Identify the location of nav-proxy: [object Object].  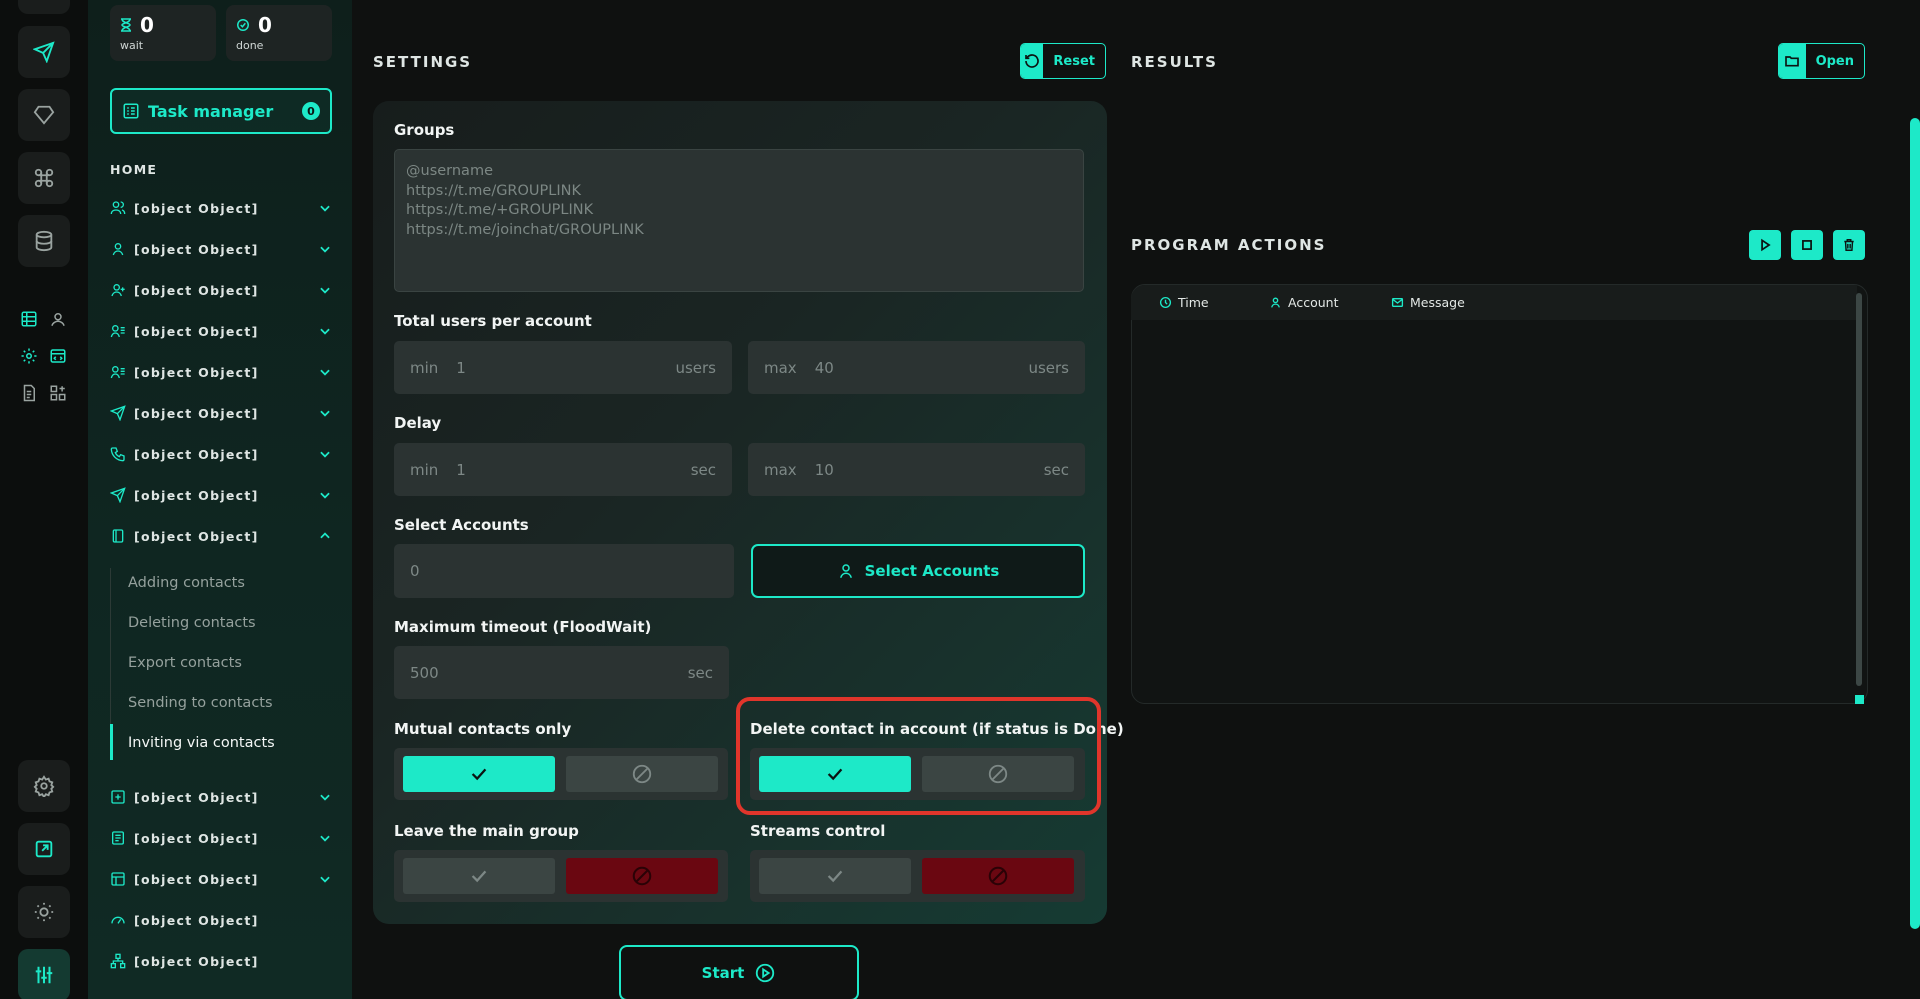
(221, 961).